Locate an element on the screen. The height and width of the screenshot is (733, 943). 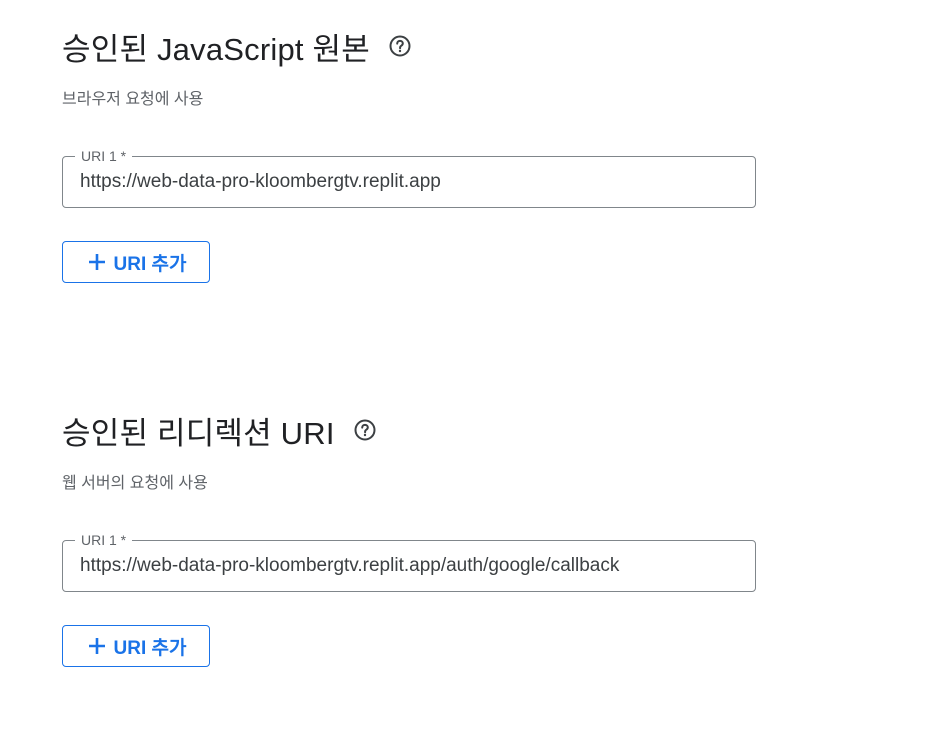
javascript-origin-uri-field: URI 1 * is located at coordinates (409, 177).